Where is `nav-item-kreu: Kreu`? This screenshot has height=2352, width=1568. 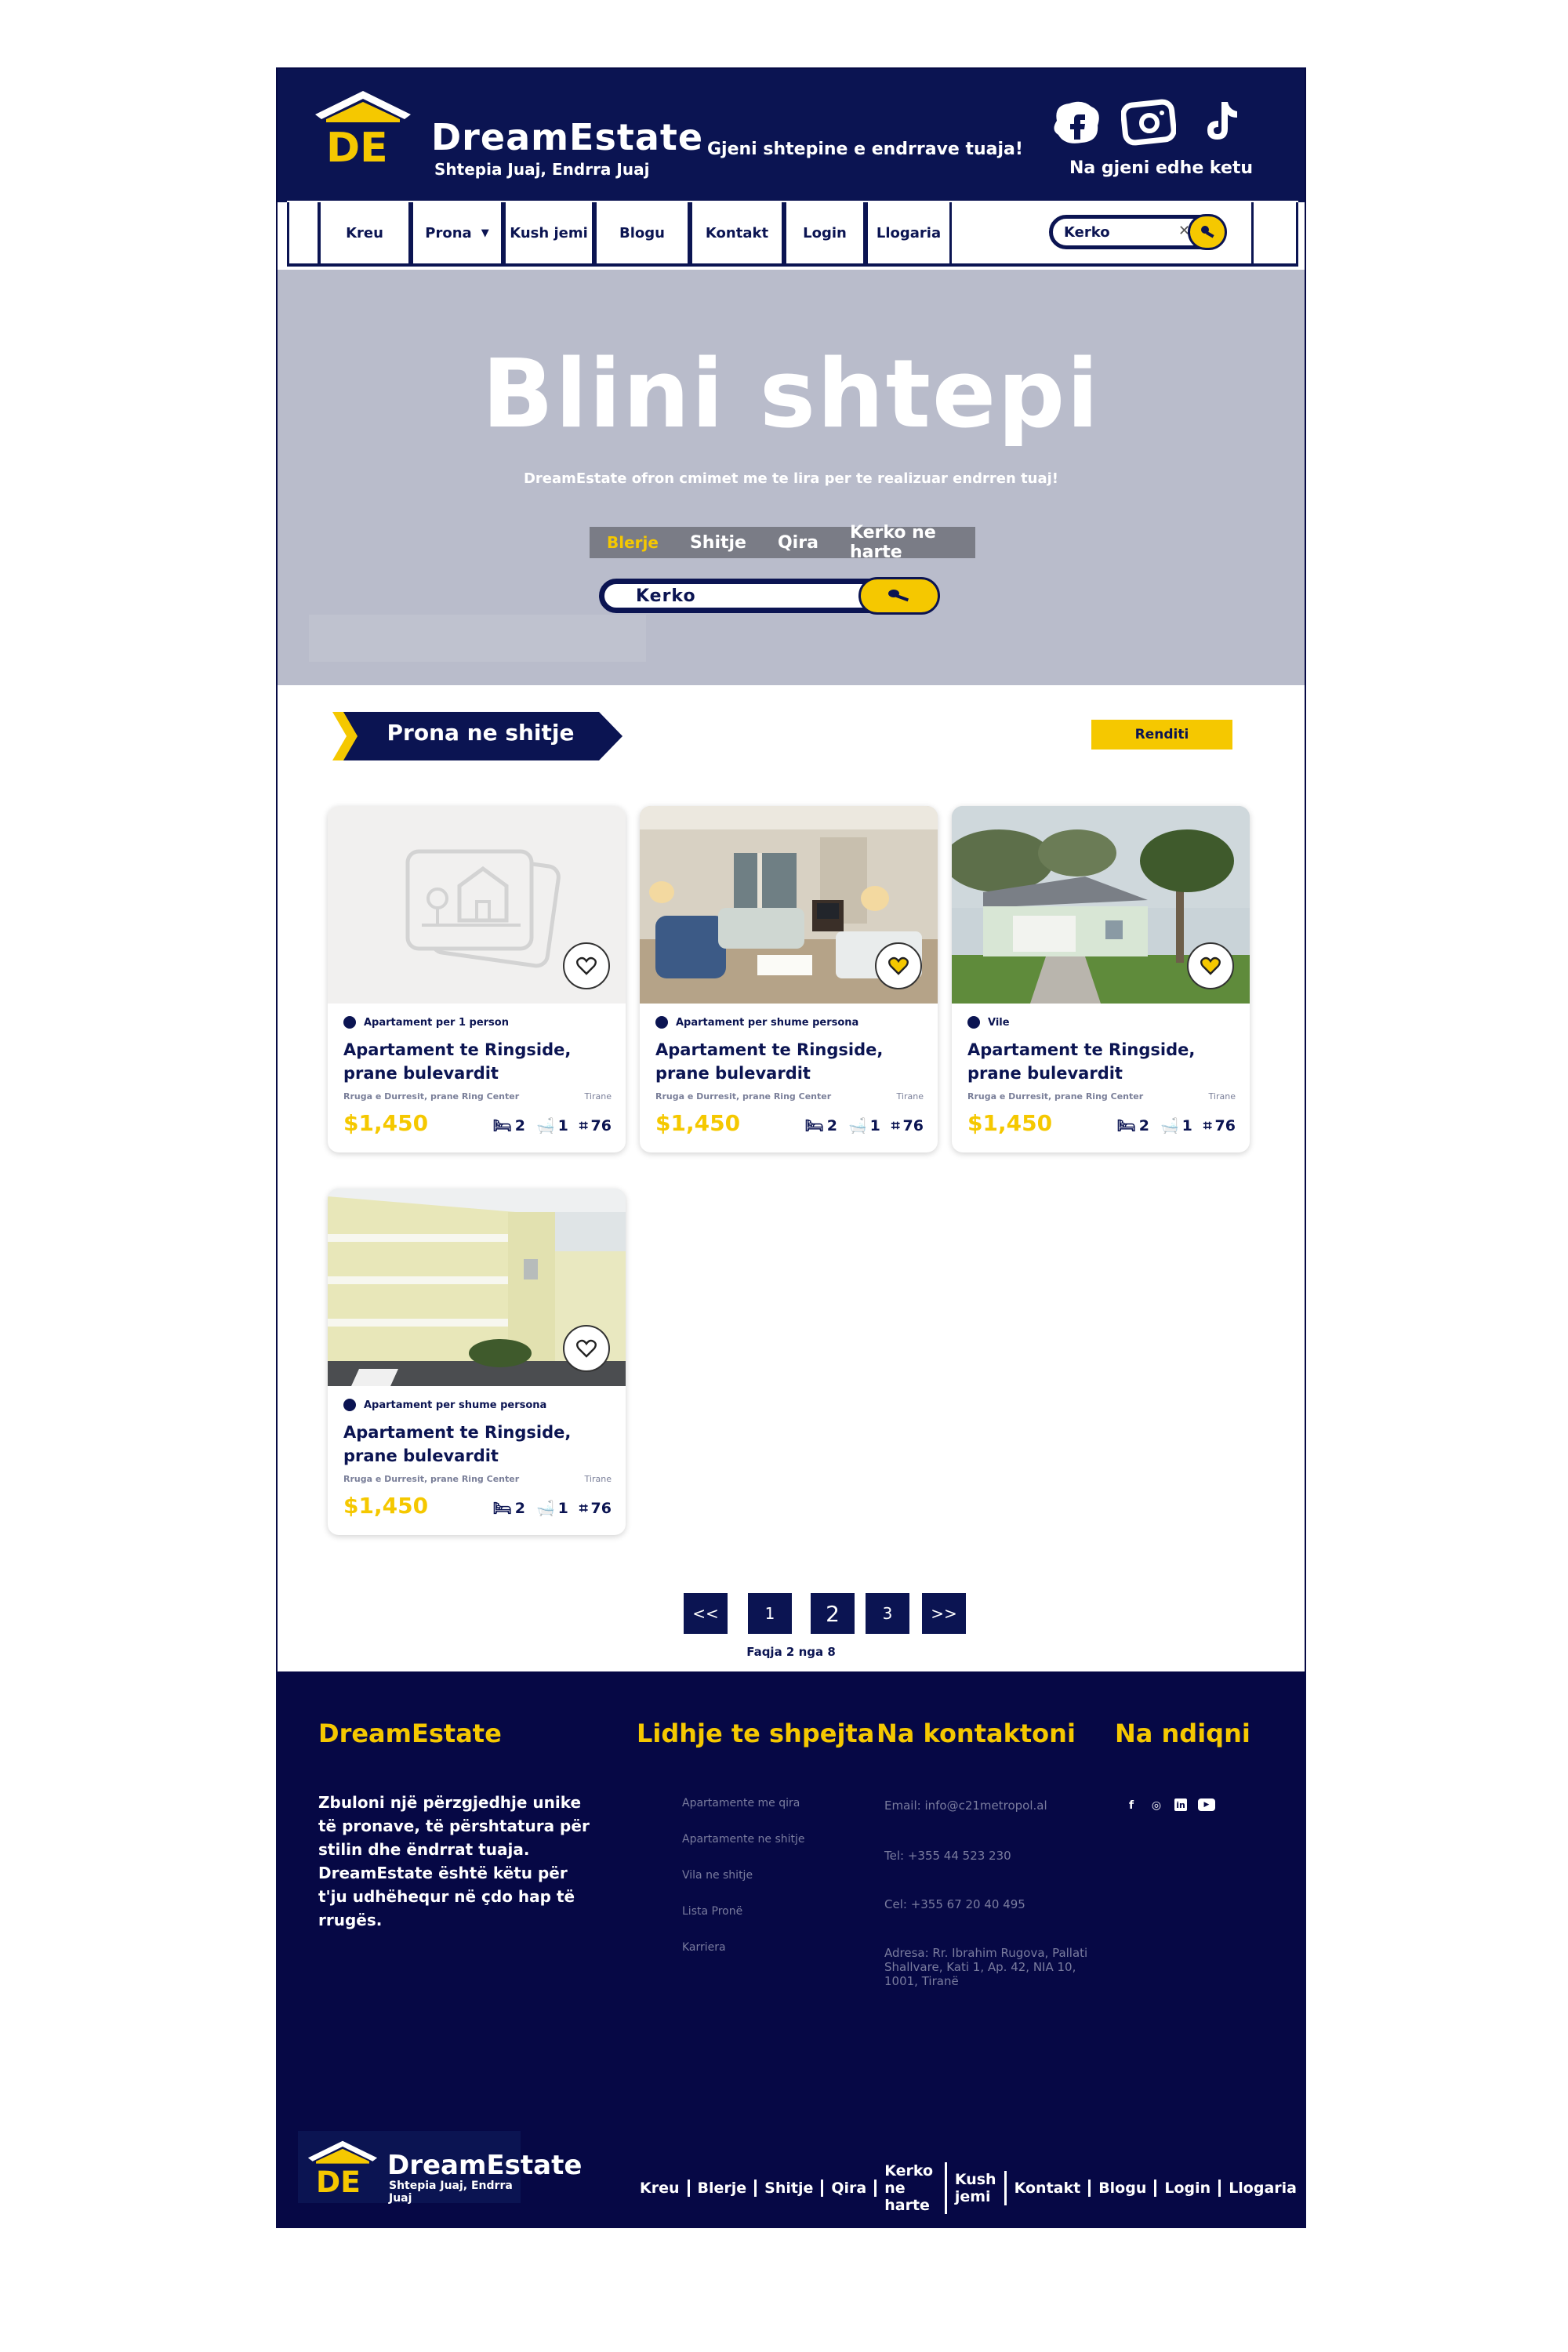 nav-item-kreu: Kreu is located at coordinates (364, 232).